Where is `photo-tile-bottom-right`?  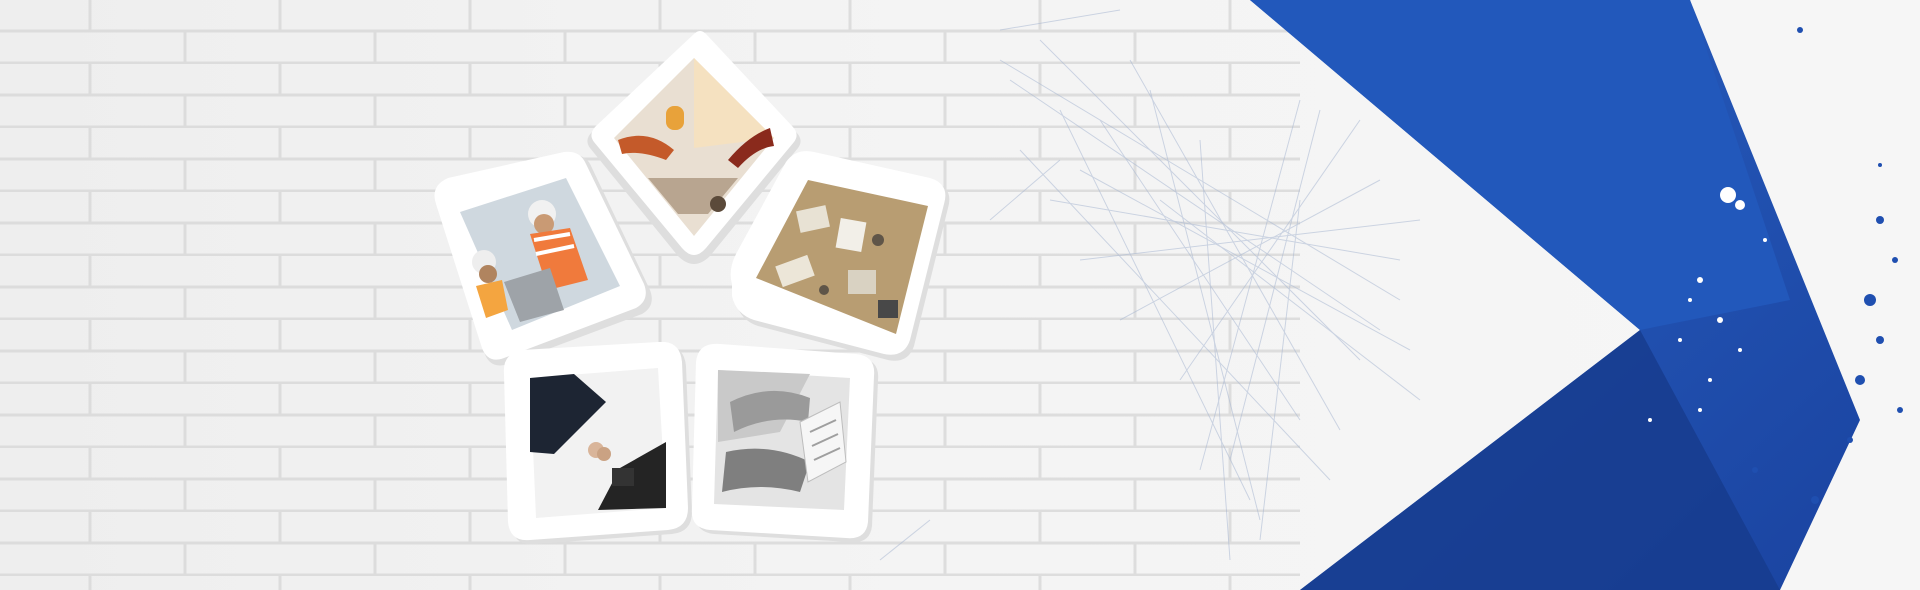 photo-tile-bottom-right is located at coordinates (788, 444).